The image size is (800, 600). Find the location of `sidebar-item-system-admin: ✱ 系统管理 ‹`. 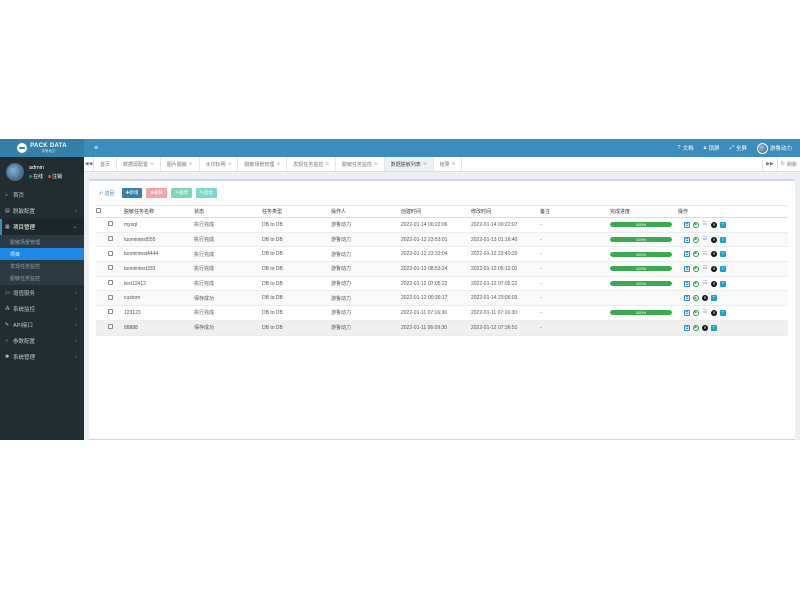

sidebar-item-system-admin: ✱ 系统管理 ‹ is located at coordinates (42, 357).